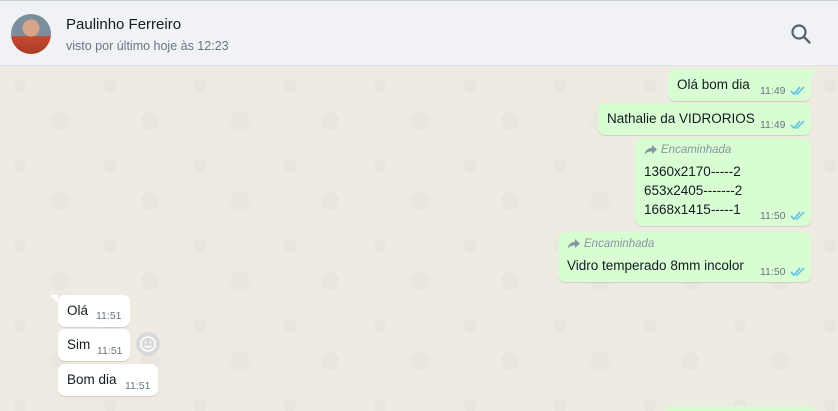 Image resolution: width=838 pixels, height=411 pixels. I want to click on contact-avatar, so click(31, 34).